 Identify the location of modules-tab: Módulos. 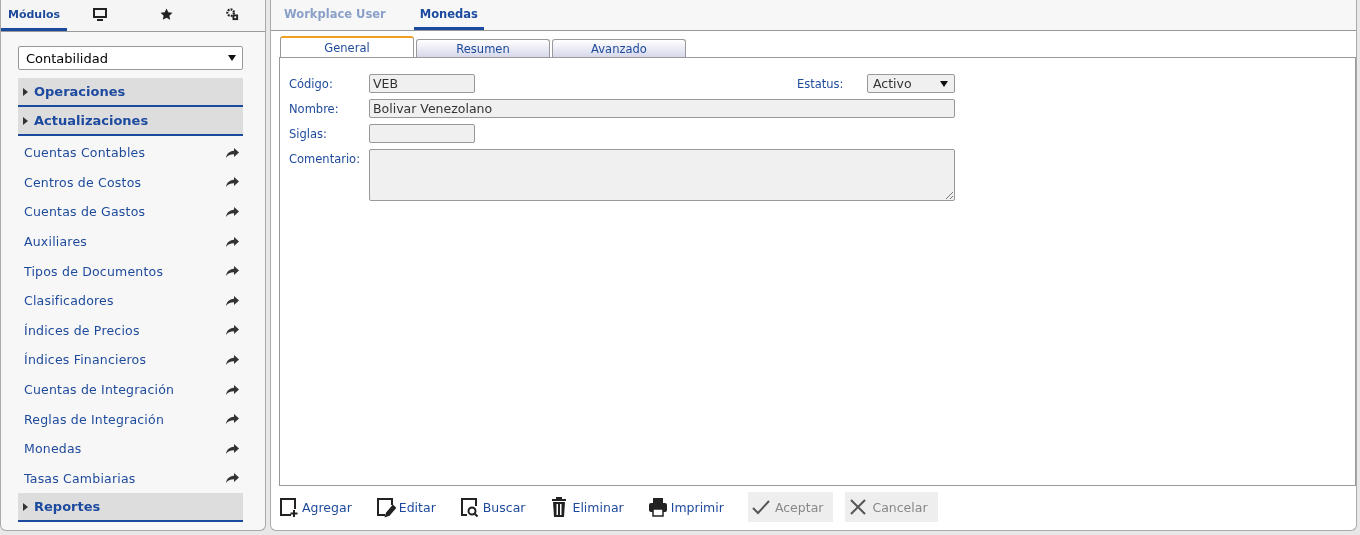
(34, 15).